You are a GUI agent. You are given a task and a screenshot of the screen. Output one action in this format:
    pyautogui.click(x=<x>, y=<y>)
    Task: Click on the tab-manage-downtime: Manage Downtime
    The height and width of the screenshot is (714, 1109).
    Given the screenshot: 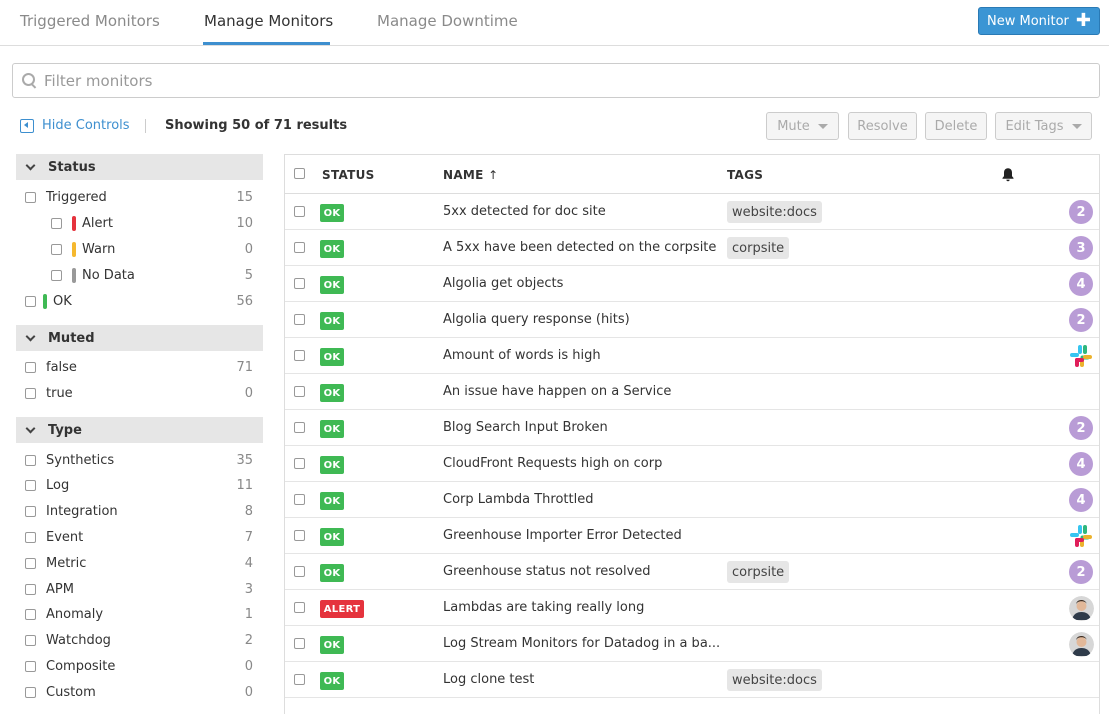 What is the action you would take?
    pyautogui.click(x=447, y=21)
    